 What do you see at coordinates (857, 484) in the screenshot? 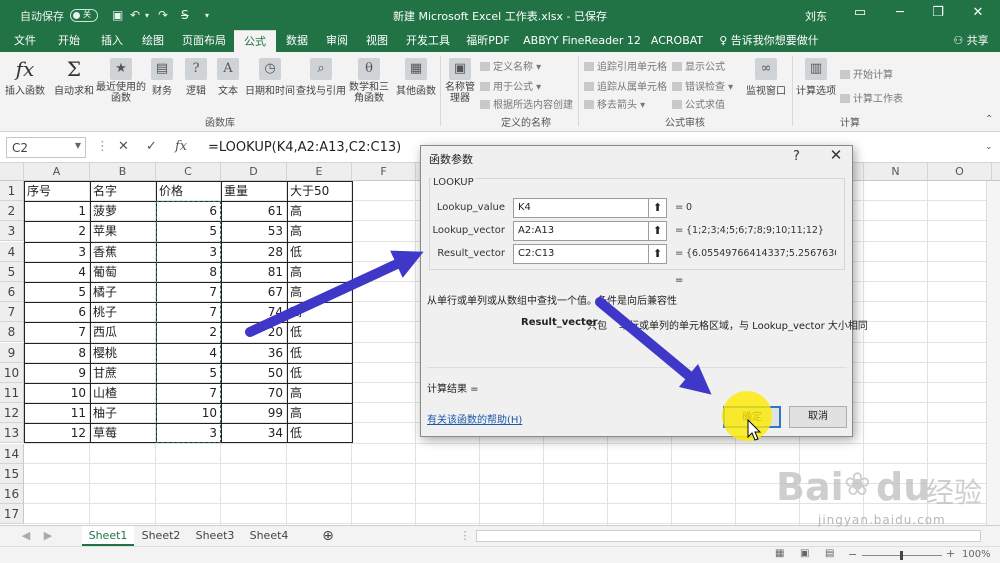
I see `paw-icon: ❀` at bounding box center [857, 484].